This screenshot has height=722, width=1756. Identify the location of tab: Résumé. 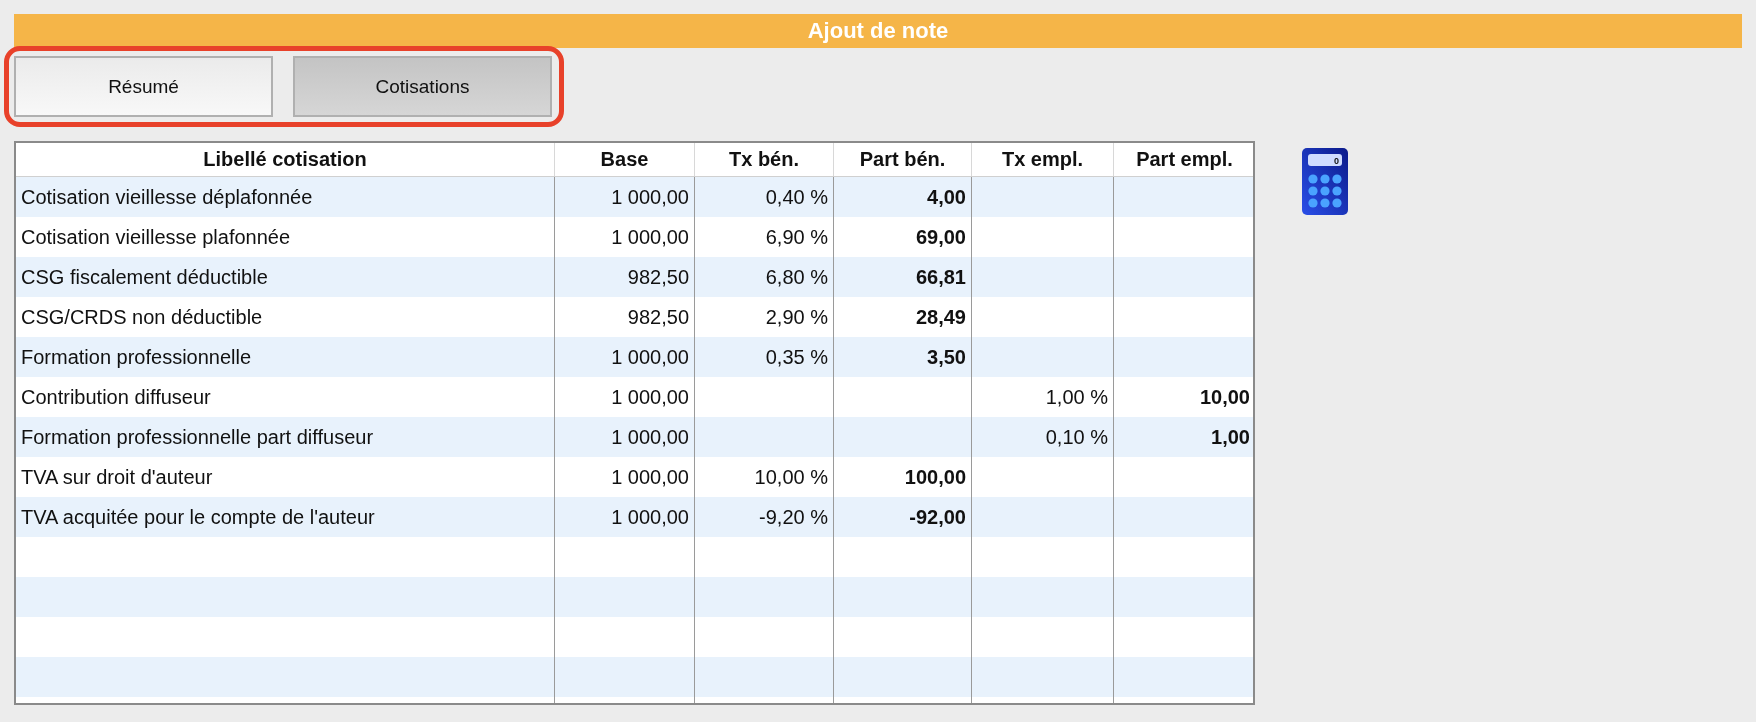
(143, 86).